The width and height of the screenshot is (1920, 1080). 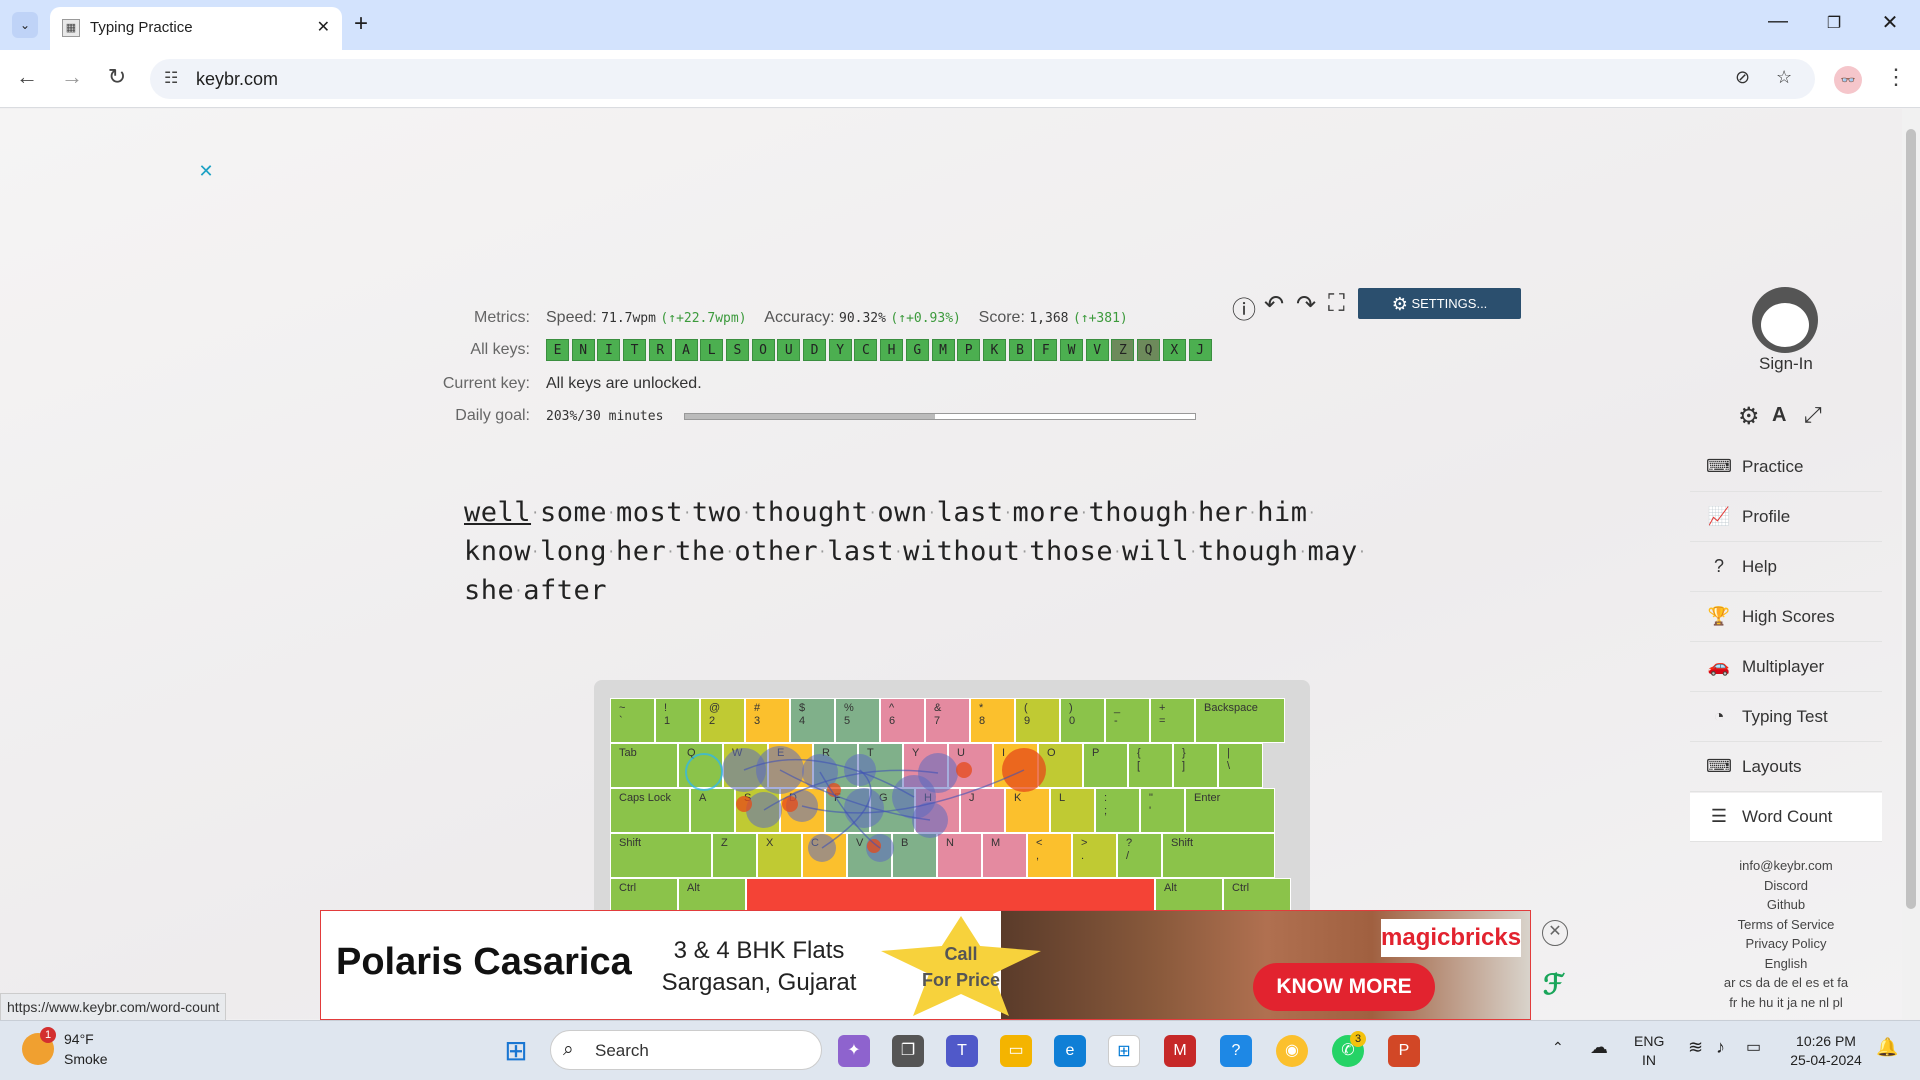 What do you see at coordinates (1786, 904) in the screenshot?
I see `footer-link: Github` at bounding box center [1786, 904].